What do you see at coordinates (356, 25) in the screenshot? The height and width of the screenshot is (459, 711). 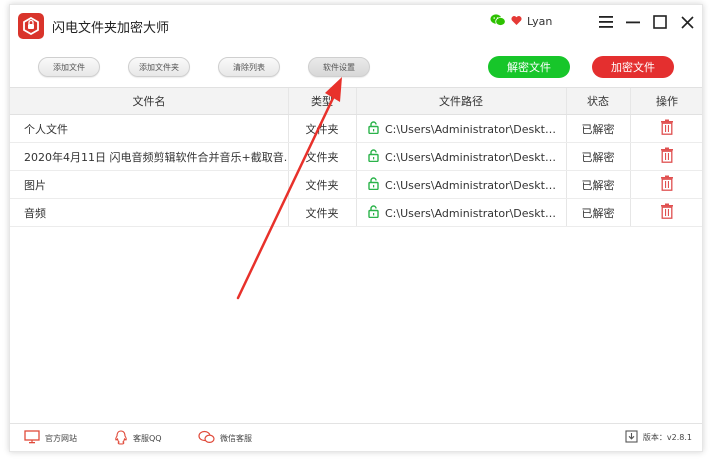 I see `title-bar: 闪电文件夹加密大师 Lyan` at bounding box center [356, 25].